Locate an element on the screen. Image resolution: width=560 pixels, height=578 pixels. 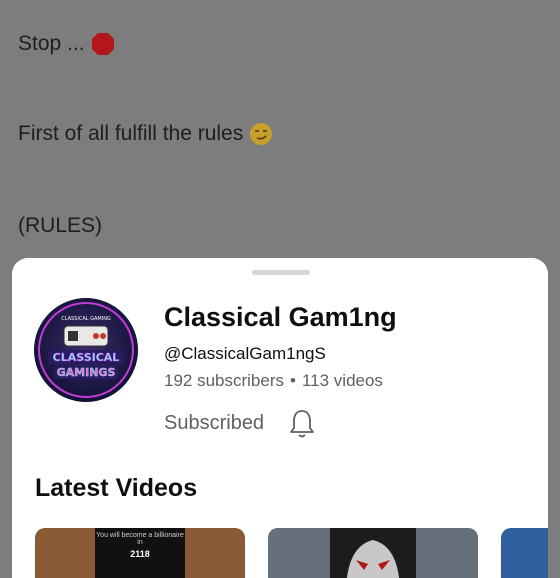
thumbnail-screen: You will become a billionaire in 2118 is located at coordinates (140, 553).